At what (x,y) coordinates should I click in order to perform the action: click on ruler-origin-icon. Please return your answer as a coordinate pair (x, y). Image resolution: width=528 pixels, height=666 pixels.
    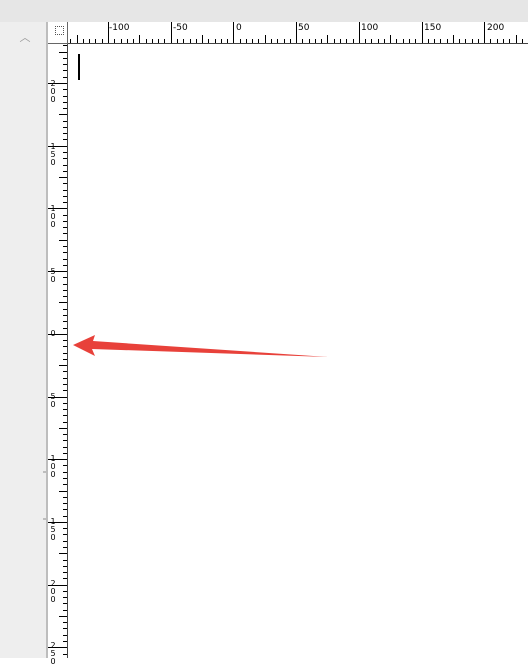
    Looking at the image, I should click on (59, 30).